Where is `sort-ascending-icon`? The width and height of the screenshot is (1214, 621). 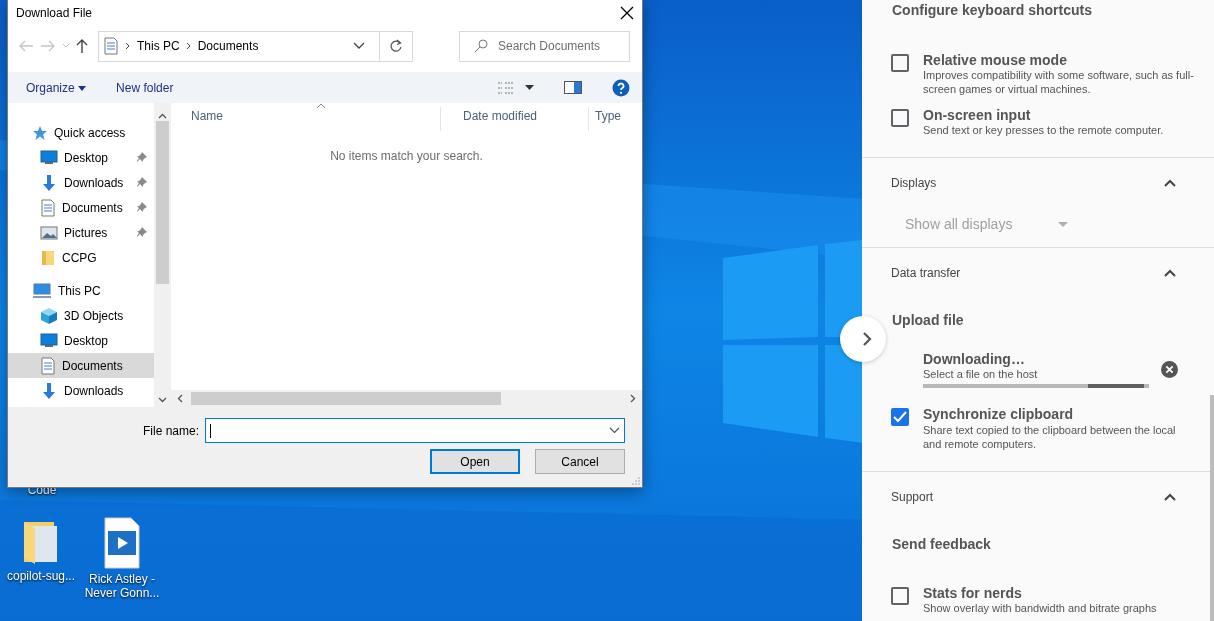
sort-ascending-icon is located at coordinates (321, 106).